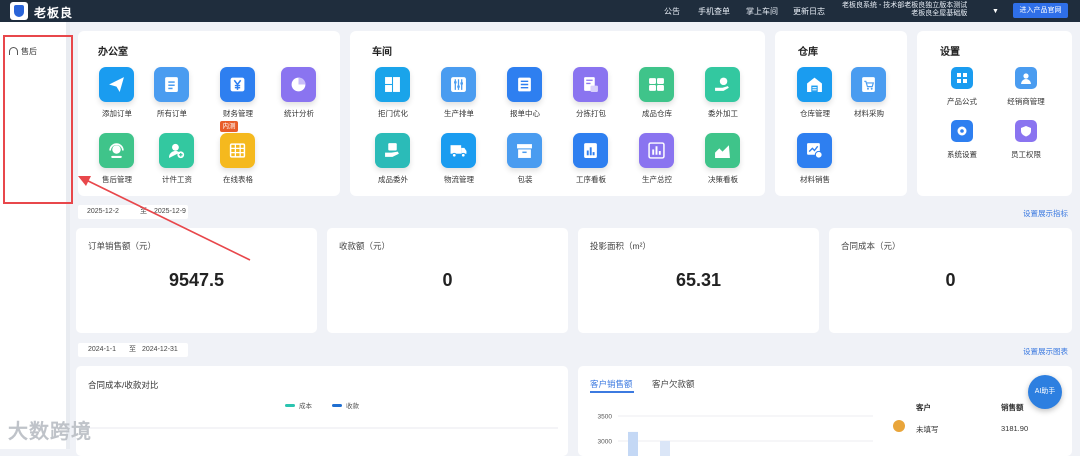 Image resolution: width=1080 pixels, height=456 pixels. What do you see at coordinates (164, 218) in the screenshot?
I see `annotation-arrow` at bounding box center [164, 218].